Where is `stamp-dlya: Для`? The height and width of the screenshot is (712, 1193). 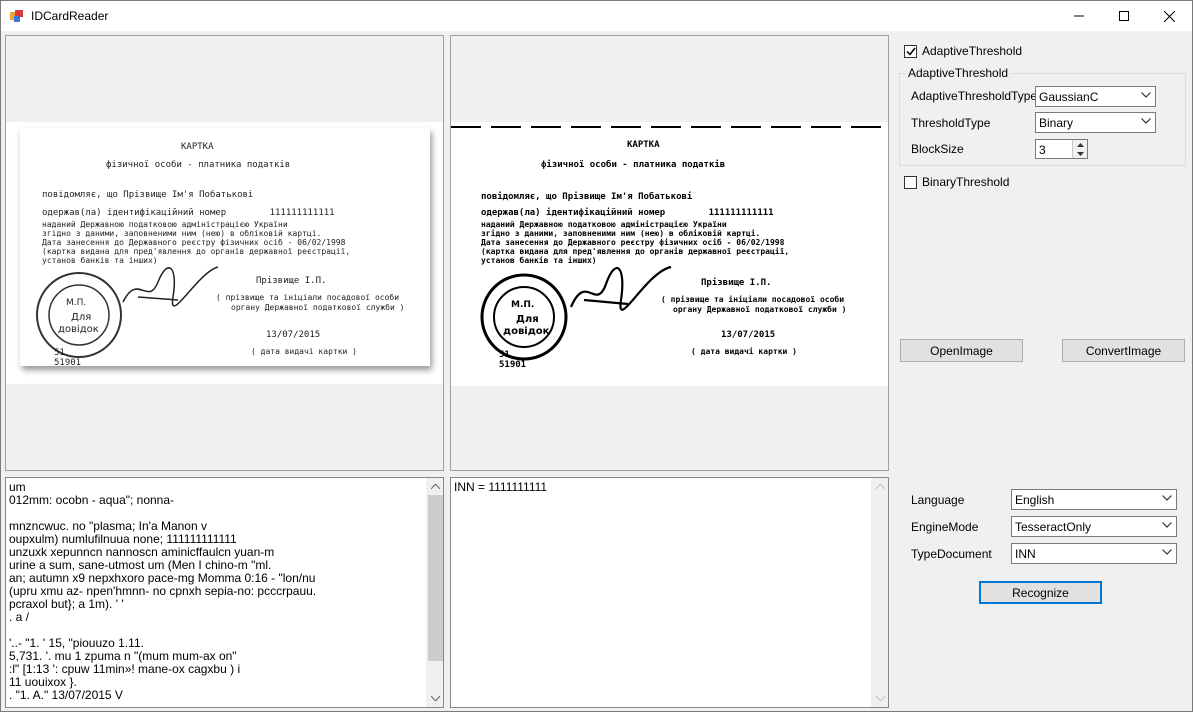 stamp-dlya: Для is located at coordinates (81, 317).